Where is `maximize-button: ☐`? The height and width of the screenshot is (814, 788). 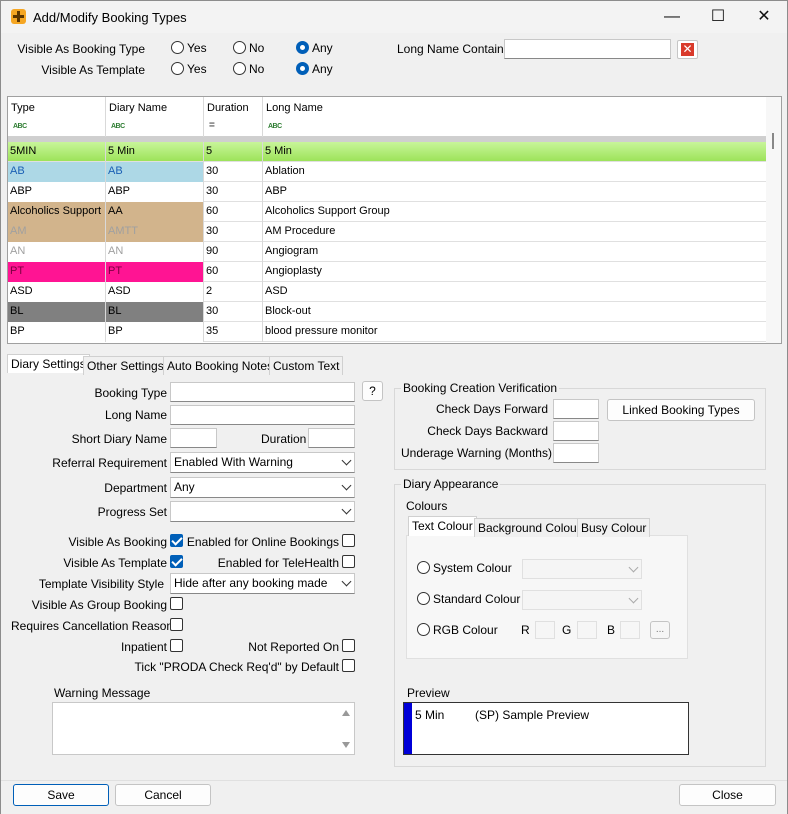
maximize-button: ☐ is located at coordinates (718, 17).